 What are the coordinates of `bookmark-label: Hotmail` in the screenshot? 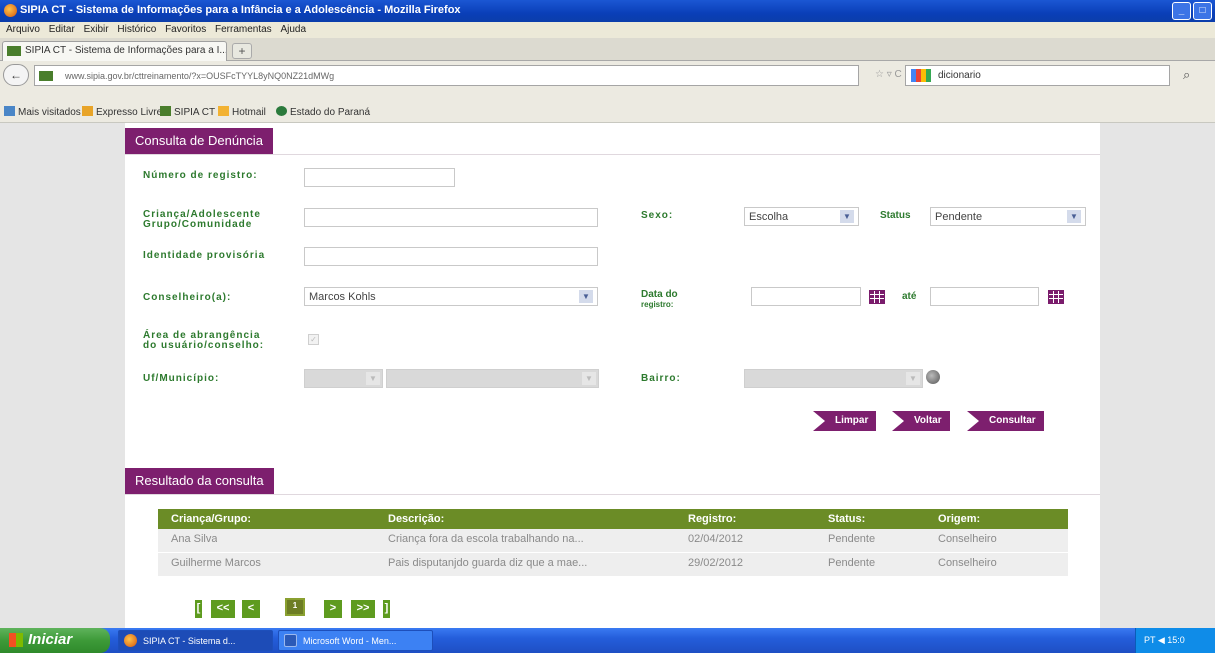 It's located at (249, 112).